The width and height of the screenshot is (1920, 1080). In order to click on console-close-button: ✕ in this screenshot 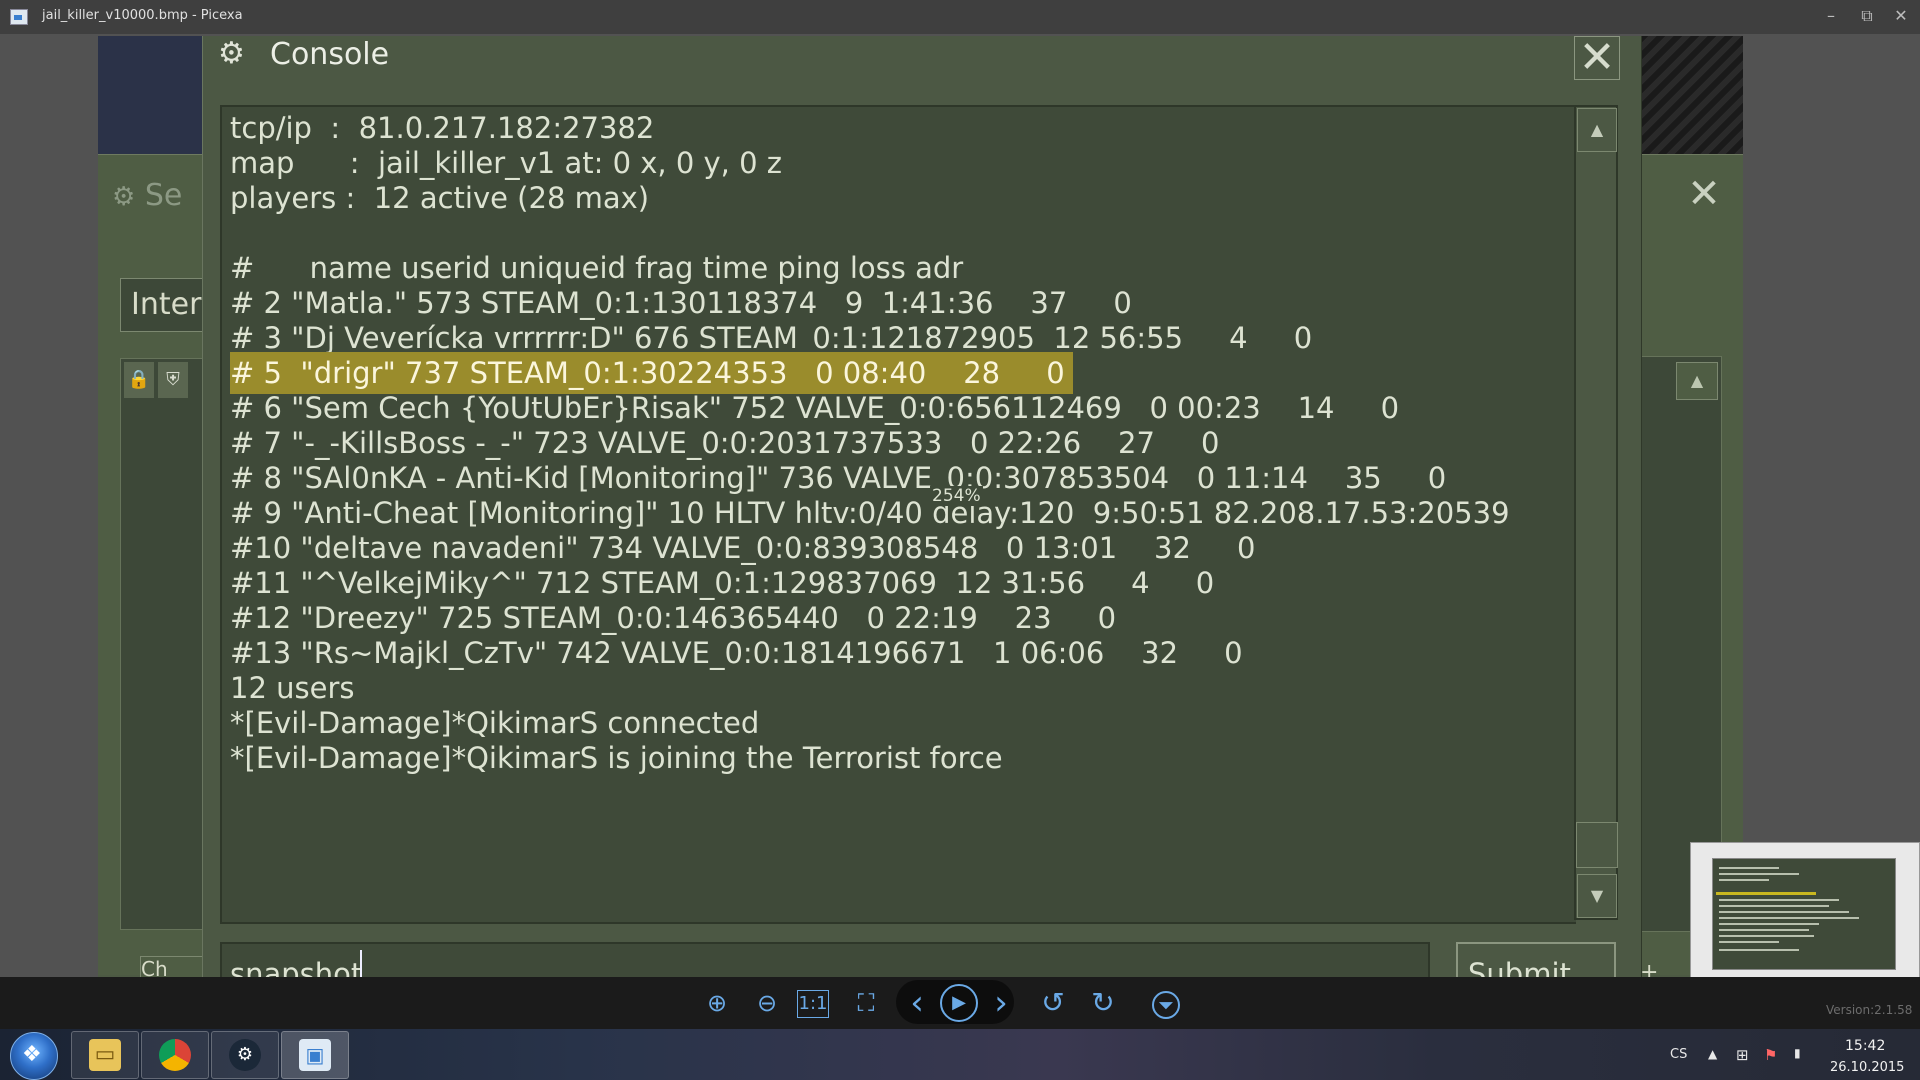, I will do `click(1597, 58)`.